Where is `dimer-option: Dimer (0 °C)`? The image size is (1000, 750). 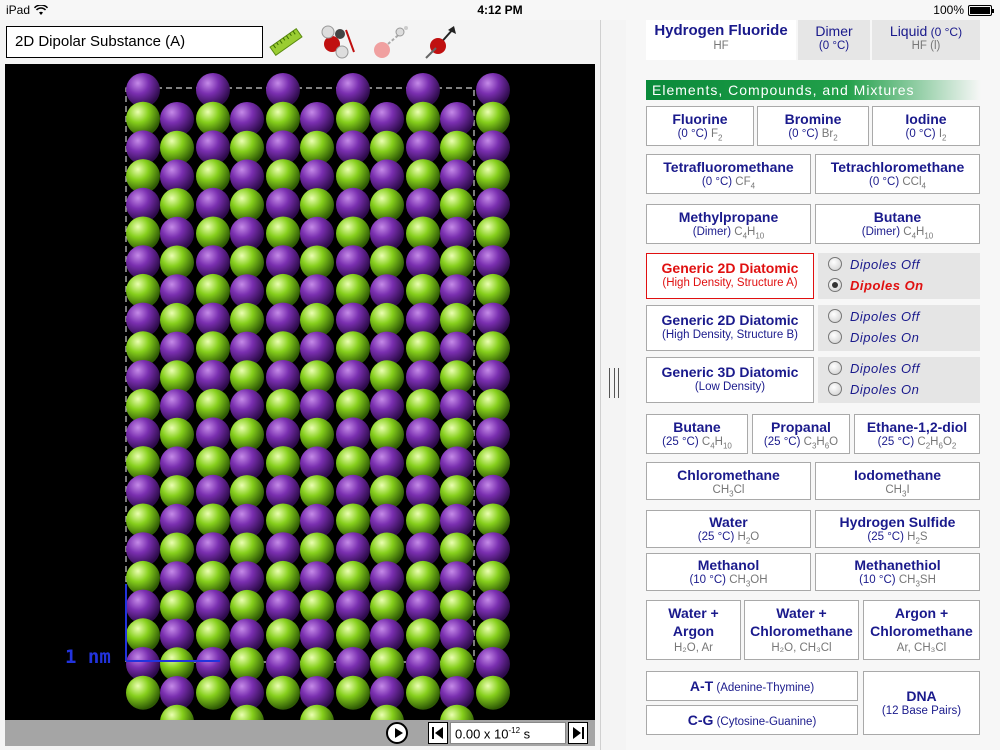 dimer-option: Dimer (0 °C) is located at coordinates (834, 40).